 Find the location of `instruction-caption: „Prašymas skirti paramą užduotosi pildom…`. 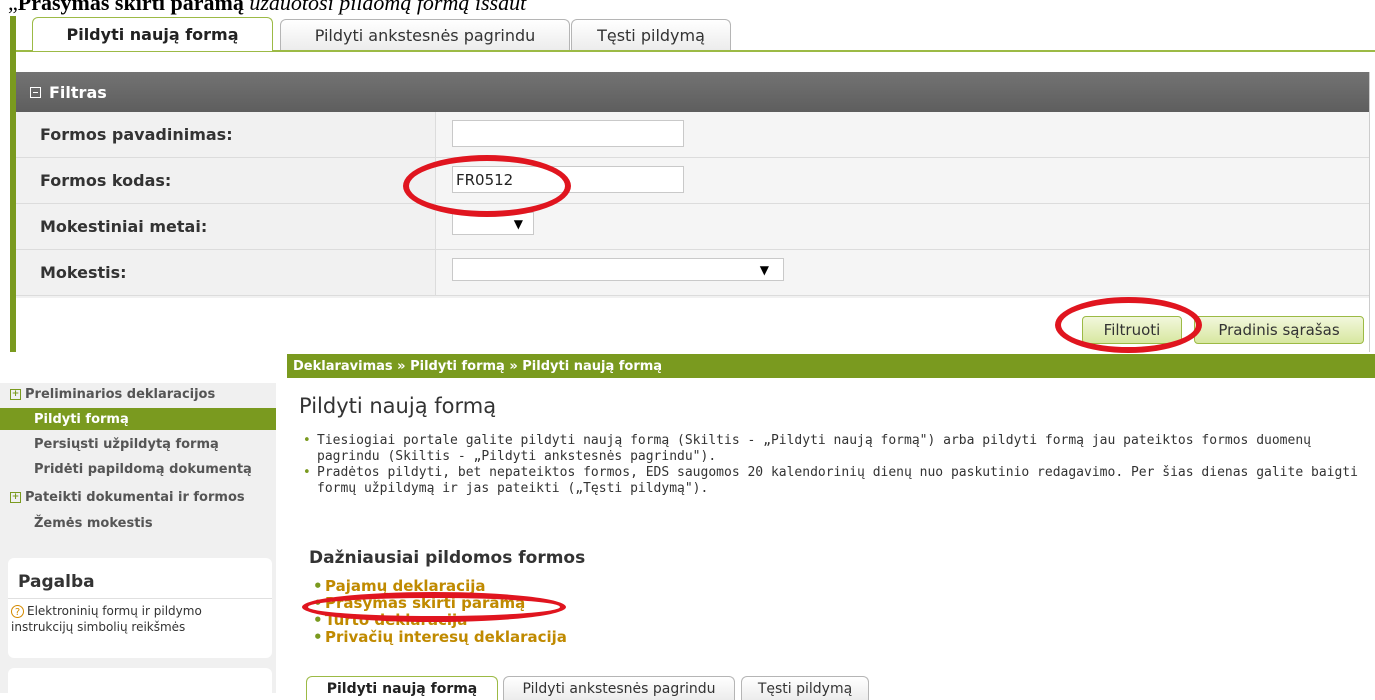

instruction-caption: „Prašymas skirti paramą užduotosi pildom… is located at coordinates (267, 8).